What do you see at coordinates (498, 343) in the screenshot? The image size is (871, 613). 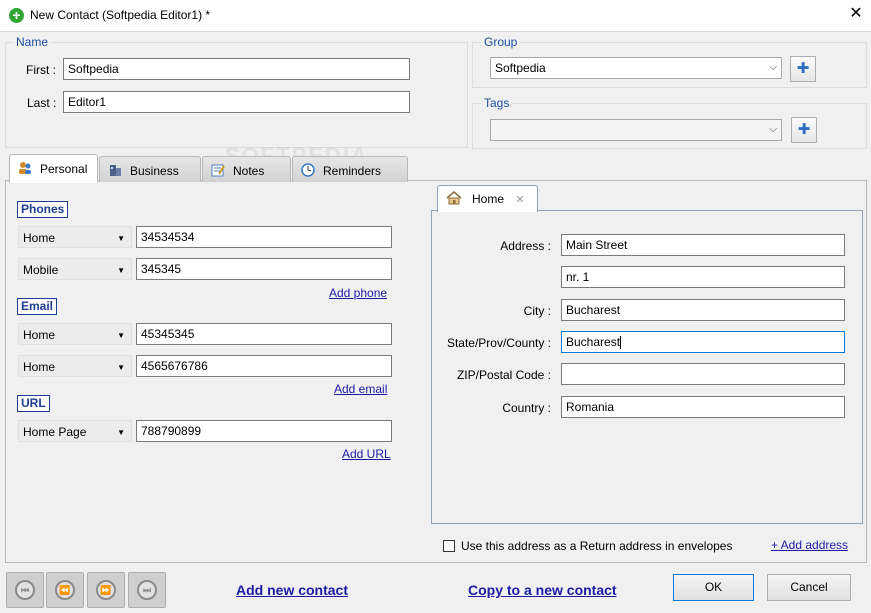 I see `state-label: State/Prov/County :` at bounding box center [498, 343].